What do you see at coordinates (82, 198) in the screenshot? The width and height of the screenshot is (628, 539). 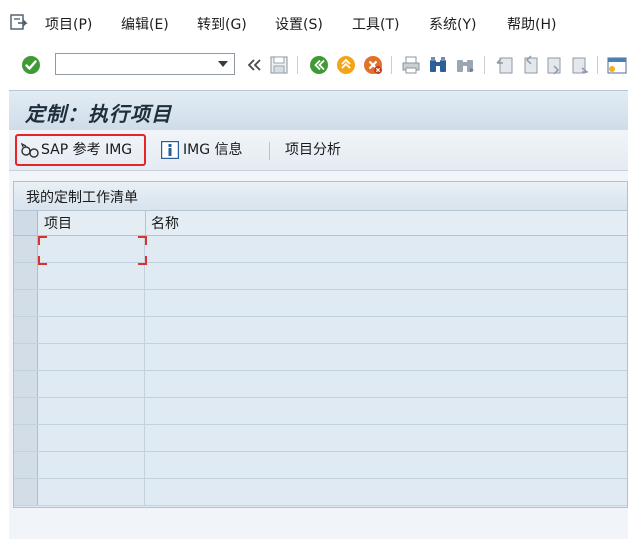 I see `table-title: 我的定制工作清单` at bounding box center [82, 198].